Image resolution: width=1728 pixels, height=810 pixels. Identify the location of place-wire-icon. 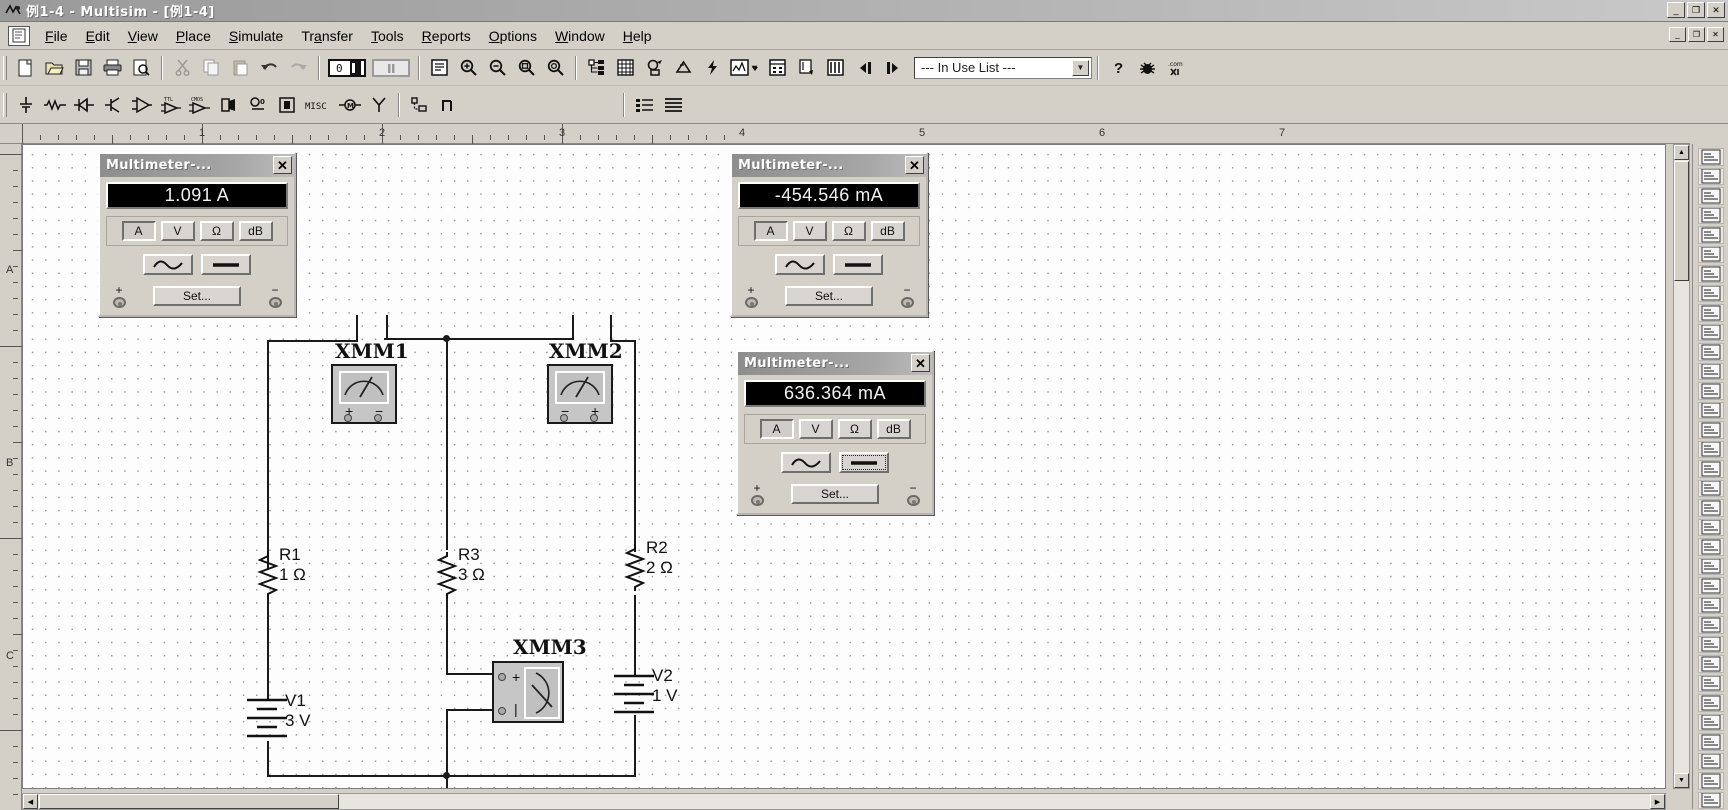
(1710, 196).